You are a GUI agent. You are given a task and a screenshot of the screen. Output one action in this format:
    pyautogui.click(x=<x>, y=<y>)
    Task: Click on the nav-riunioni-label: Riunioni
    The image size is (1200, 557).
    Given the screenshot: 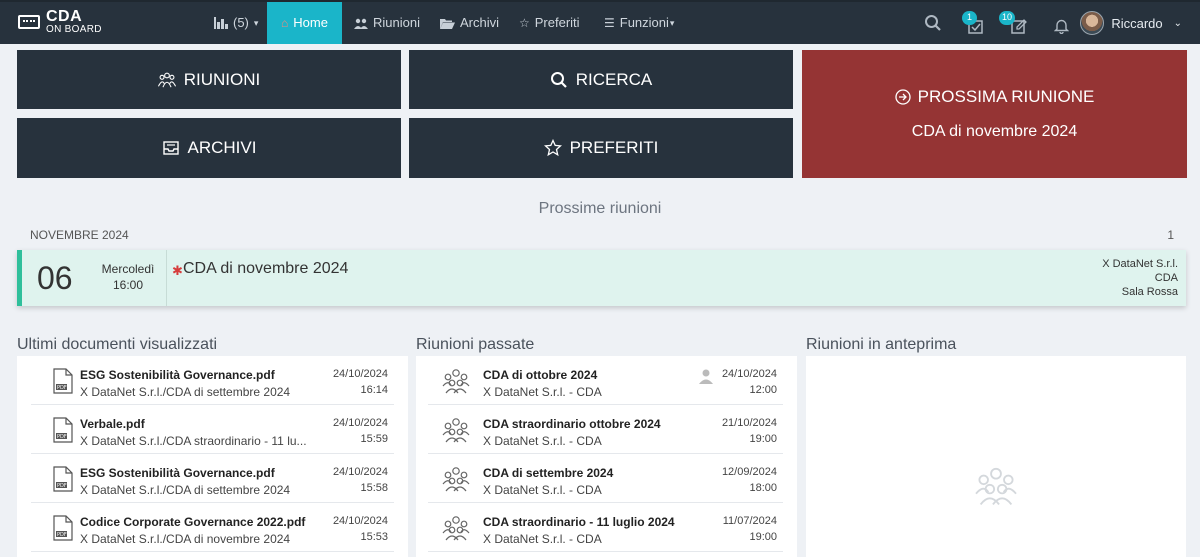 What is the action you would take?
    pyautogui.click(x=396, y=22)
    